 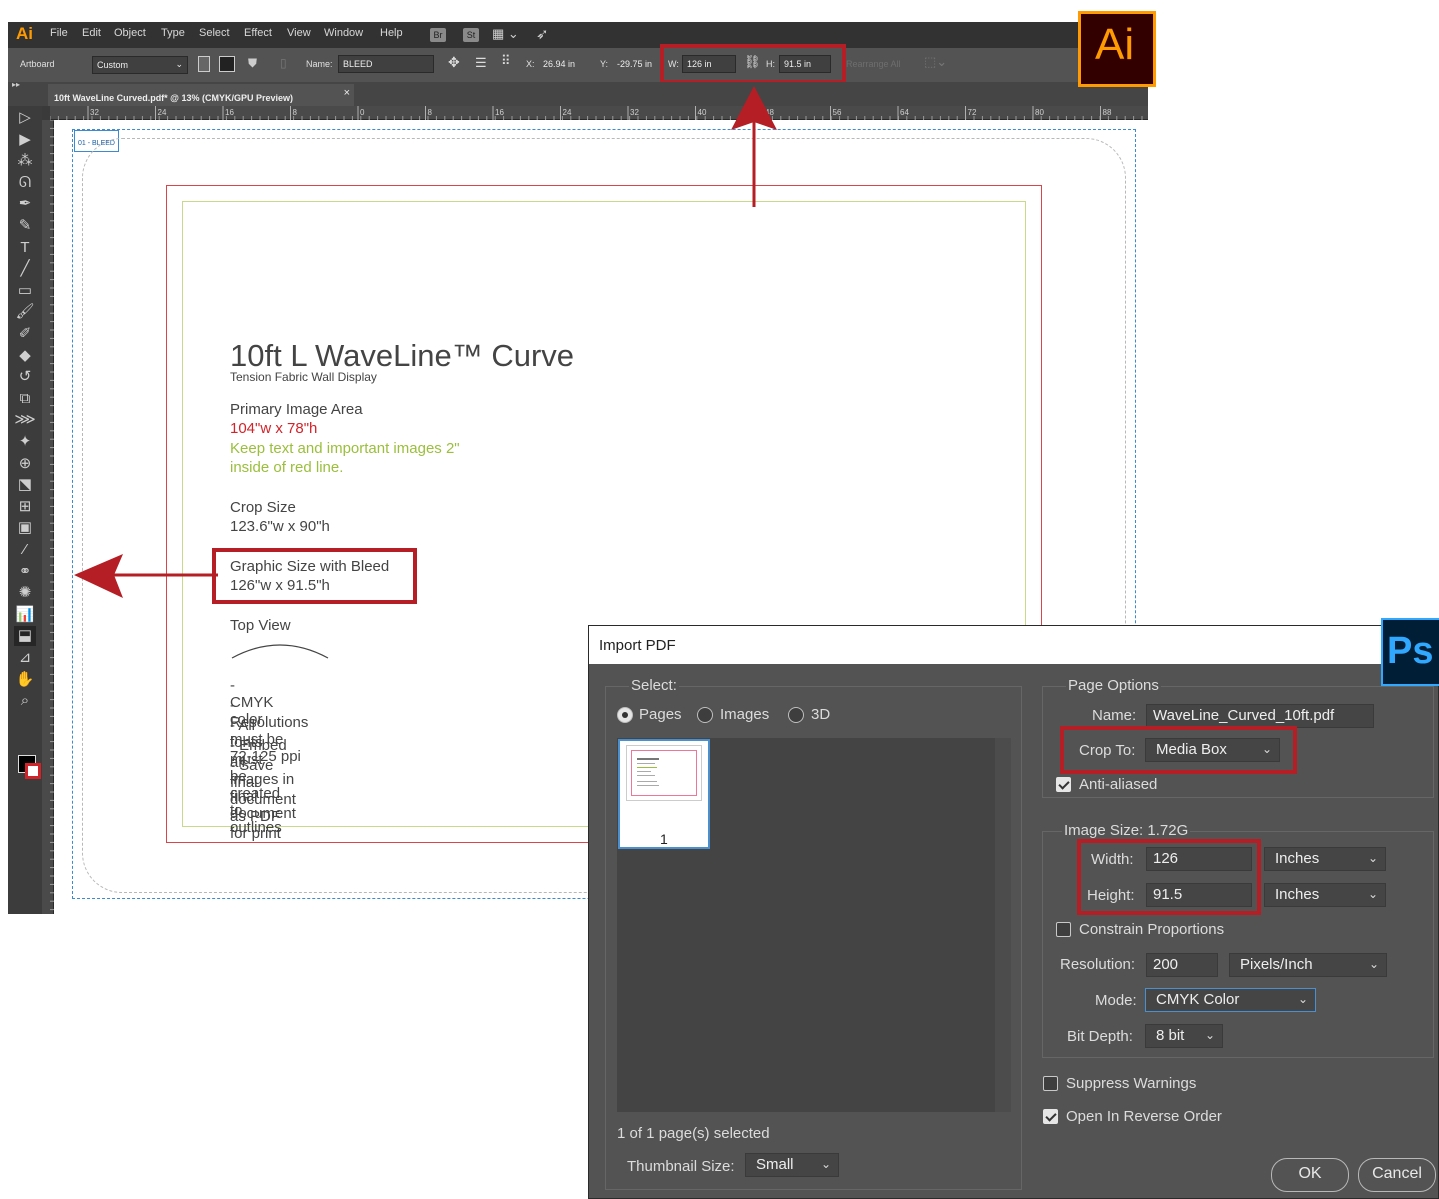 I want to click on artboard-presets-icon: ⬚⌄, so click(x=935, y=62).